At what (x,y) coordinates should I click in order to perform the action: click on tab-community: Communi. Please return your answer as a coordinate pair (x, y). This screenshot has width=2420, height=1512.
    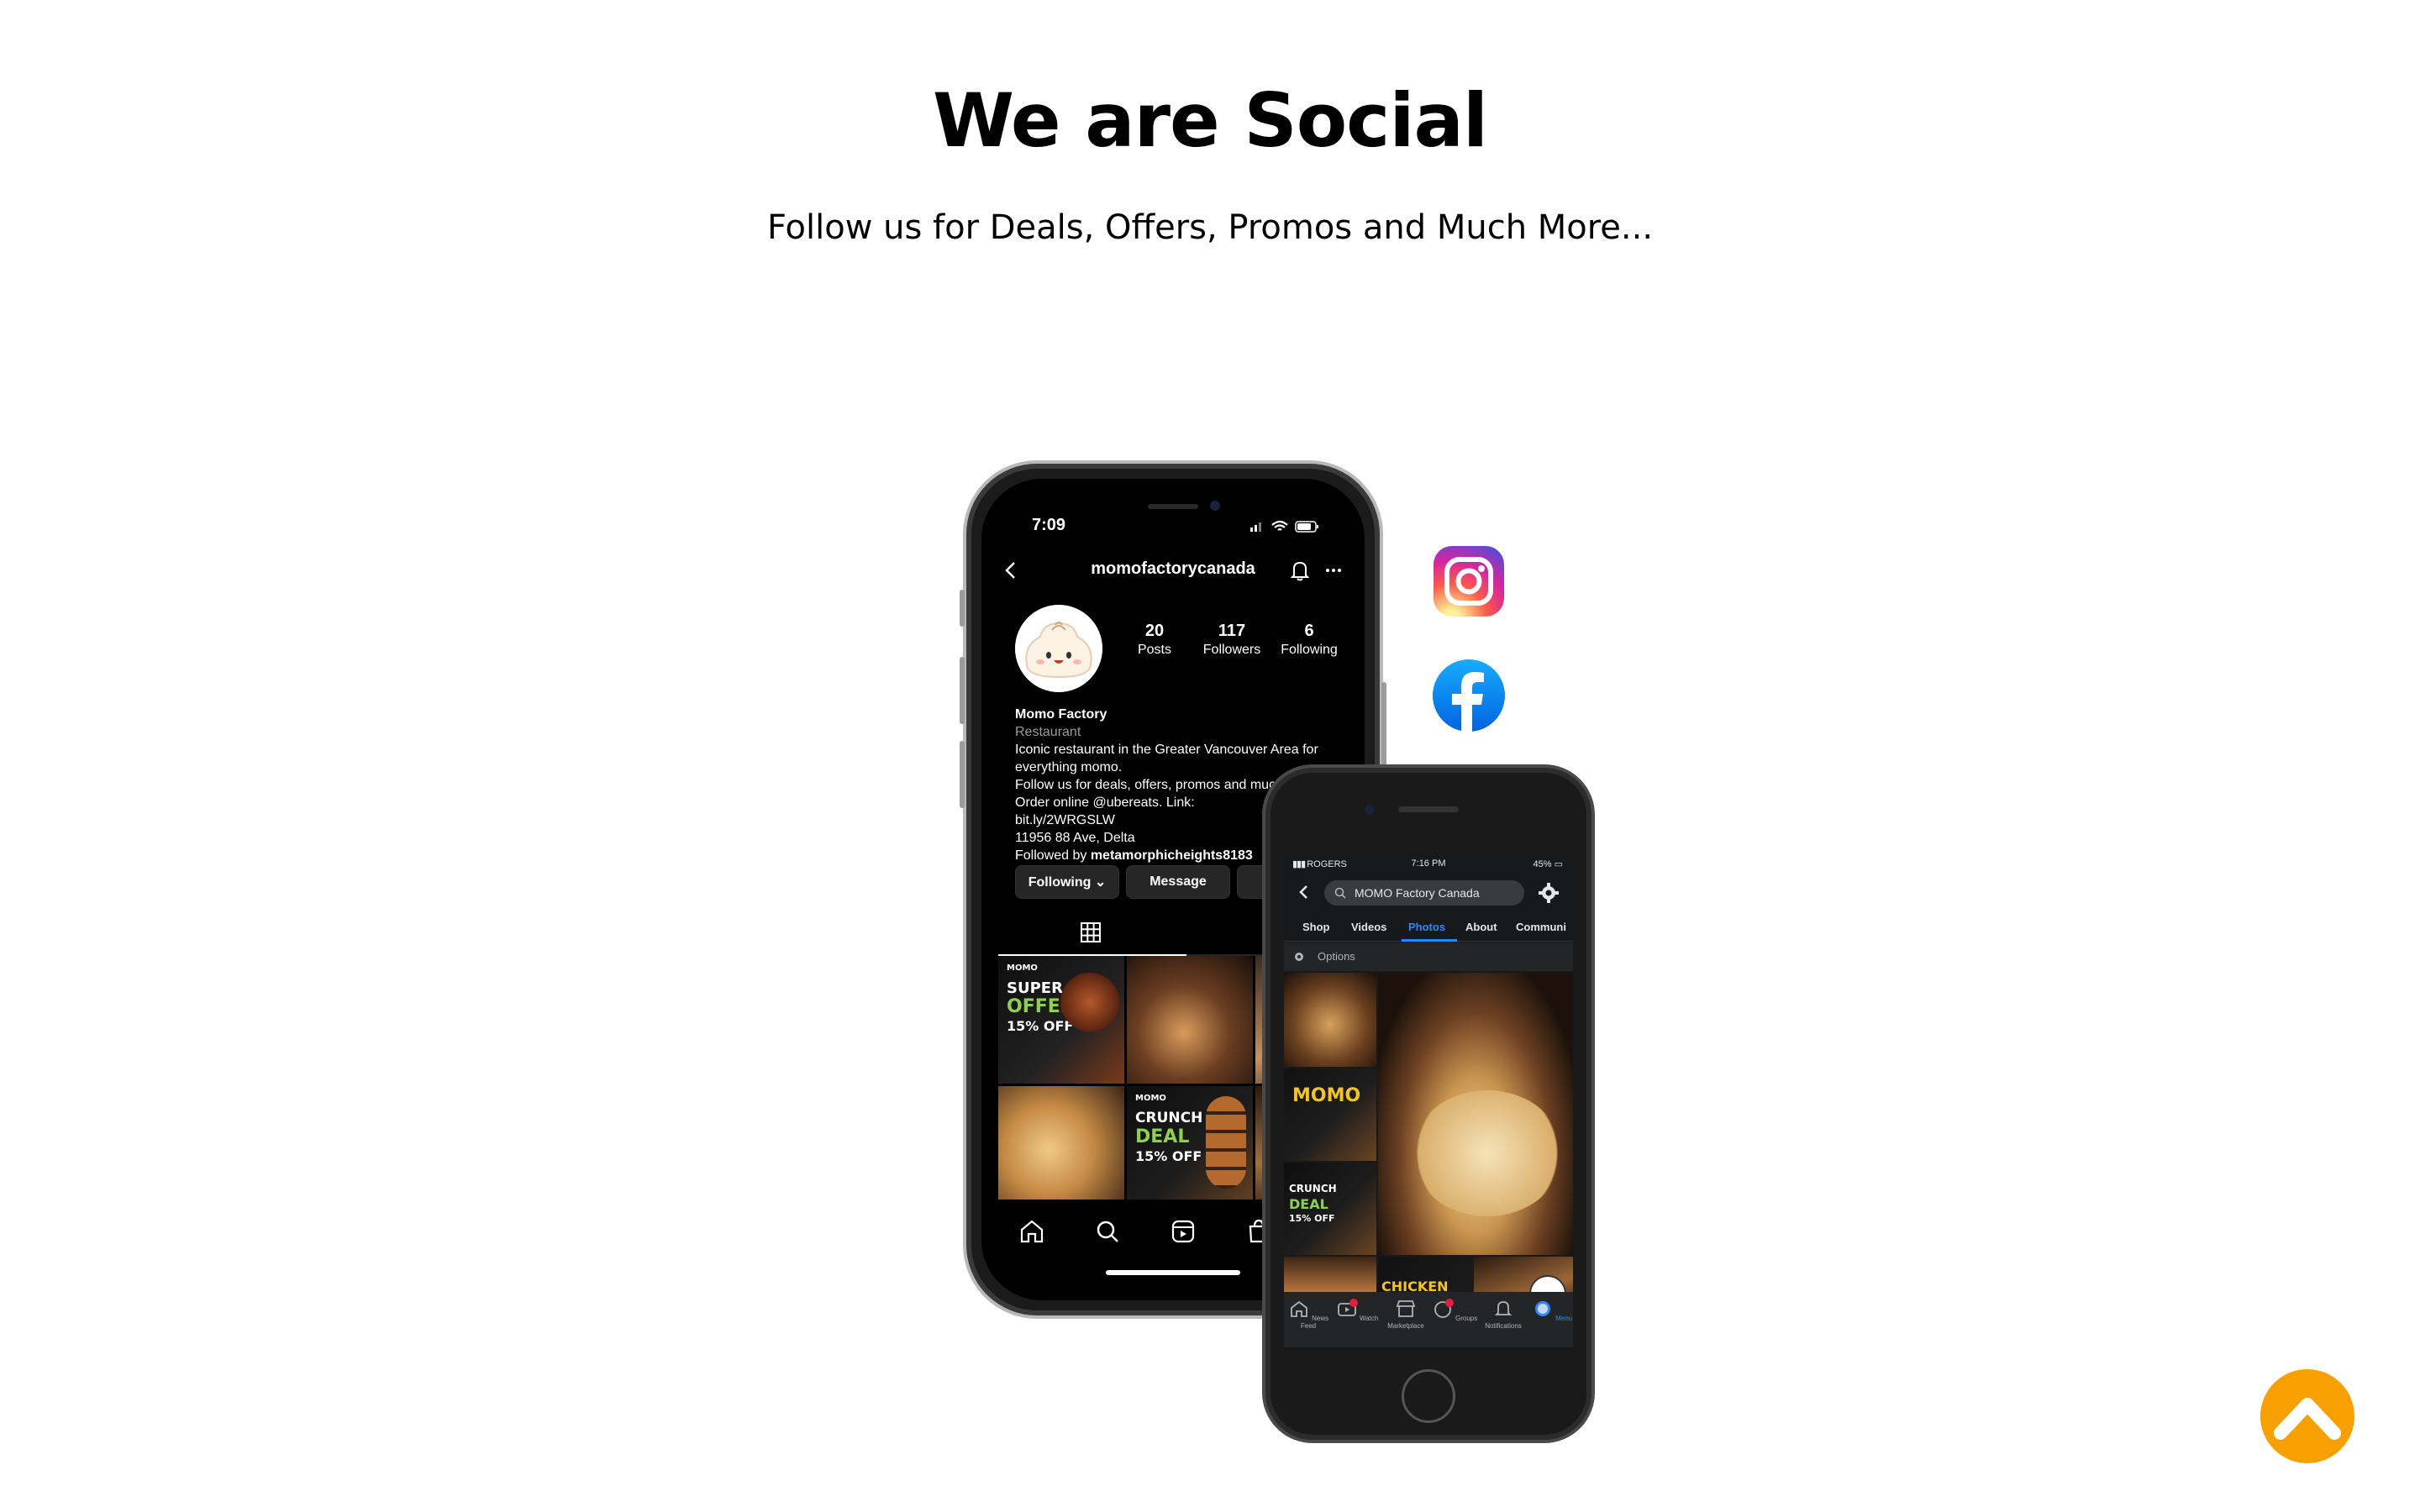
    Looking at the image, I should click on (1541, 927).